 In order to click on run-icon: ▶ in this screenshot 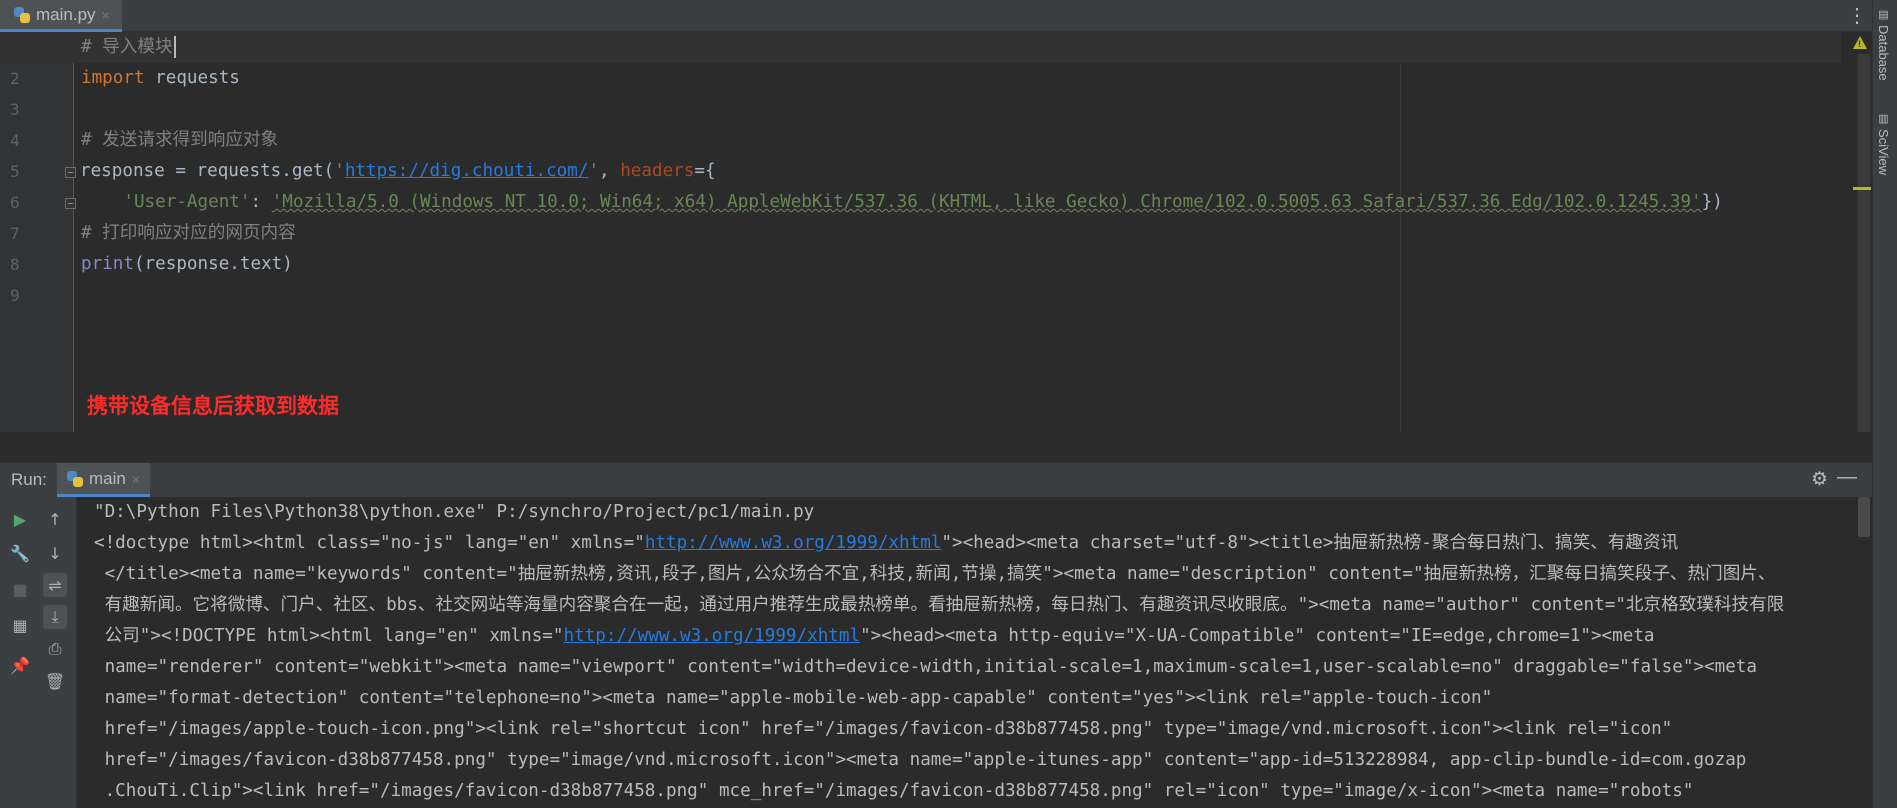, I will do `click(20, 519)`.